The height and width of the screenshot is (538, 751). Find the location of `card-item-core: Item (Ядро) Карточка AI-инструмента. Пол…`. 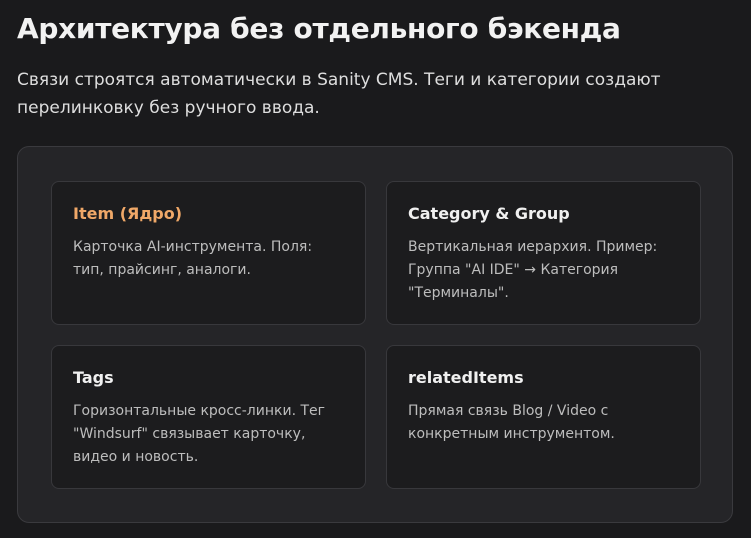

card-item-core: Item (Ядро) Карточка AI-инструмента. Пол… is located at coordinates (208, 253).